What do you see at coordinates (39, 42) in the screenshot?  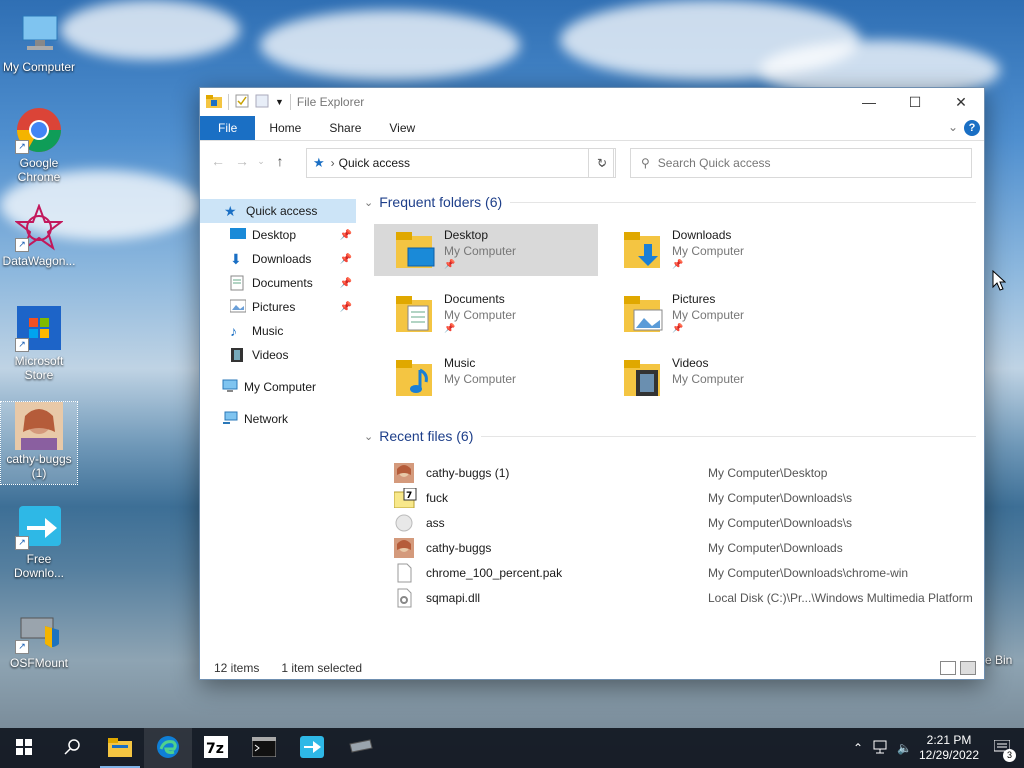 I see `desktop-icon-my-computer: My Computer` at bounding box center [39, 42].